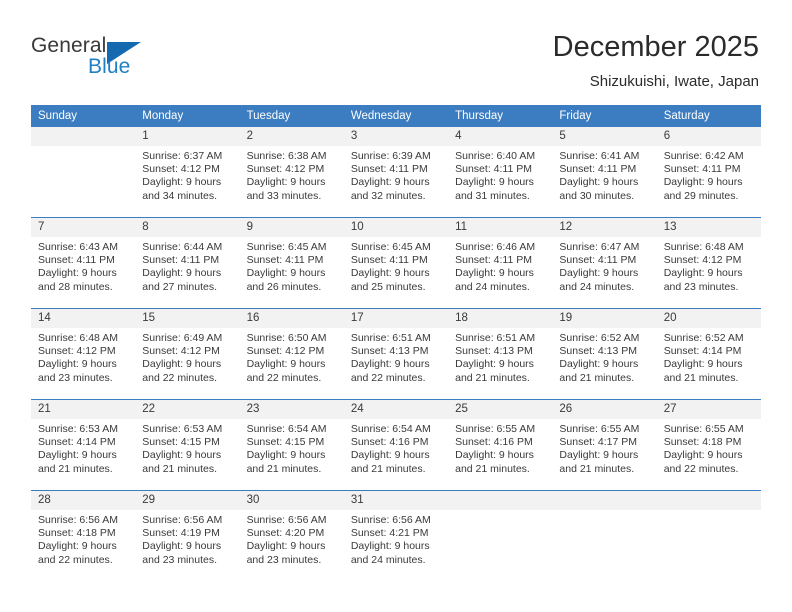  Describe the element at coordinates (495, 247) in the screenshot. I see `sunrise-text: Sunrise: 6:46 AM` at that location.